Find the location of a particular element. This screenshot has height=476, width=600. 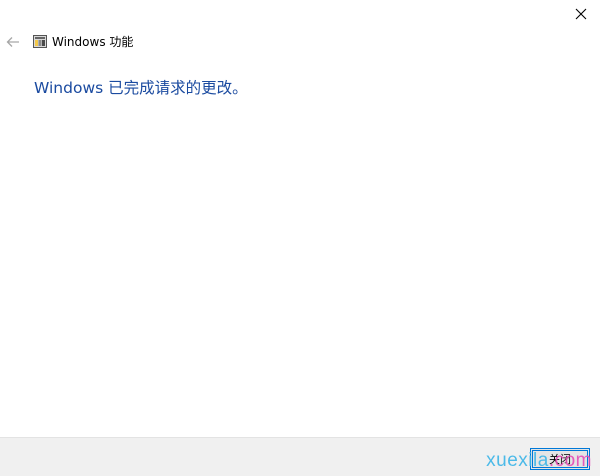

close-window-button is located at coordinates (581, 14).